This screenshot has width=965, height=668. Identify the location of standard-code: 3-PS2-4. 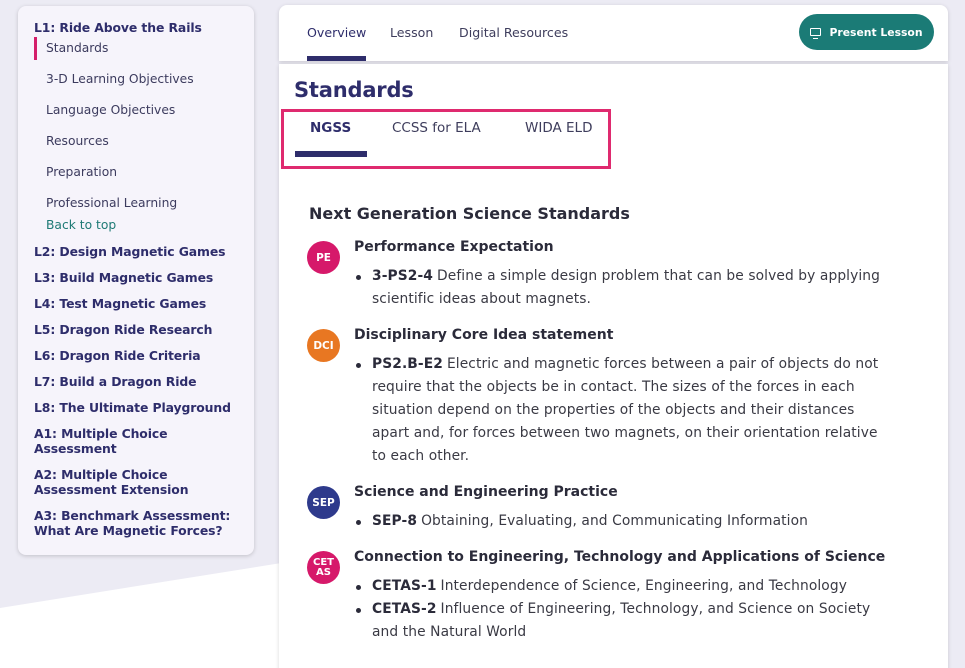
(403, 276).